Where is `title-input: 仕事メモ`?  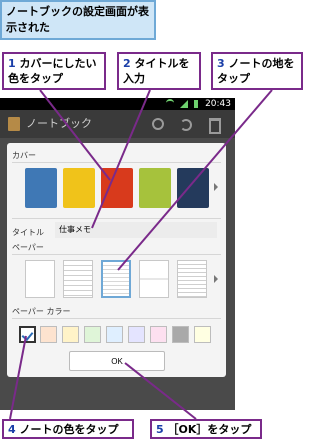
title-input: 仕事メモ is located at coordinates (136, 230).